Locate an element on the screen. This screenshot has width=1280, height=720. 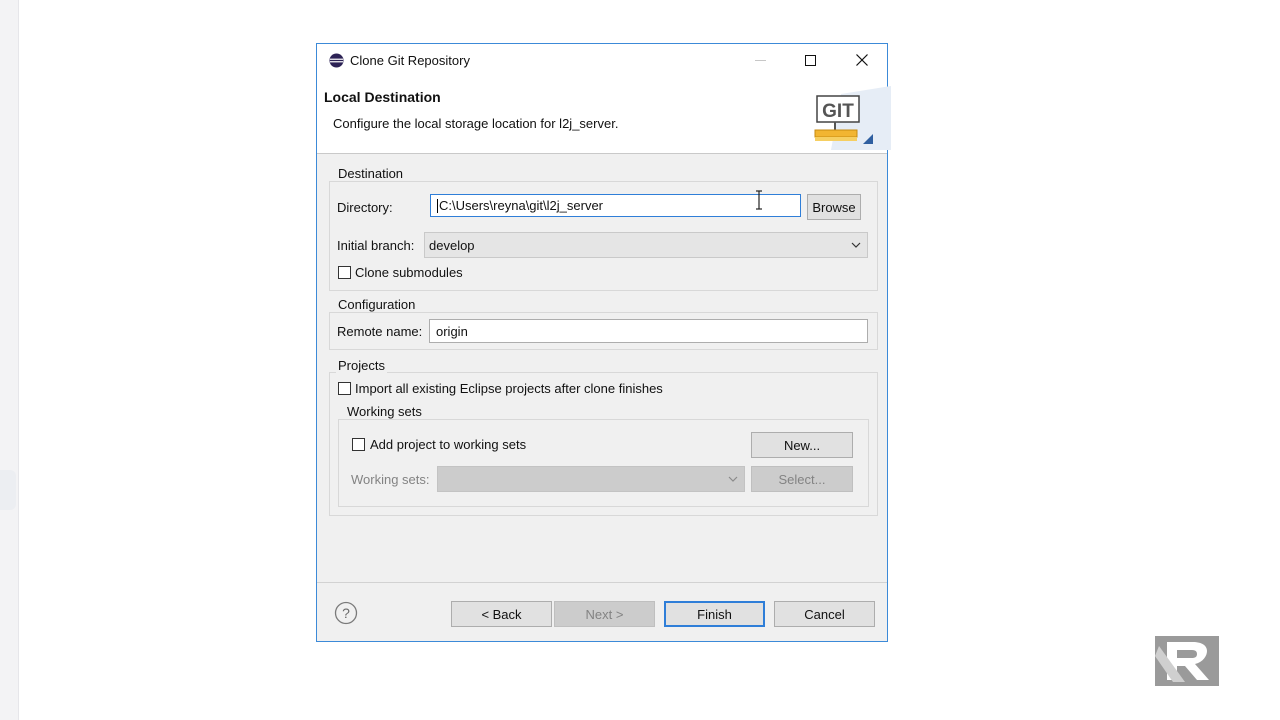
title-bar: Clone Git Repository is located at coordinates (602, 60).